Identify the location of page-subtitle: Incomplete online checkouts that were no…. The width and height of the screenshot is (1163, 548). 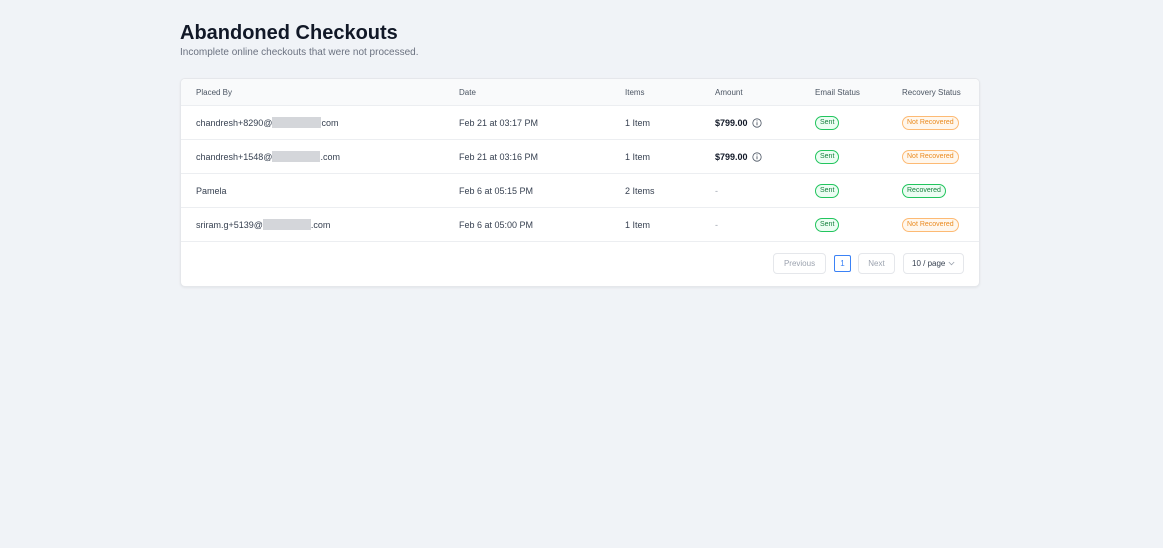
(299, 52).